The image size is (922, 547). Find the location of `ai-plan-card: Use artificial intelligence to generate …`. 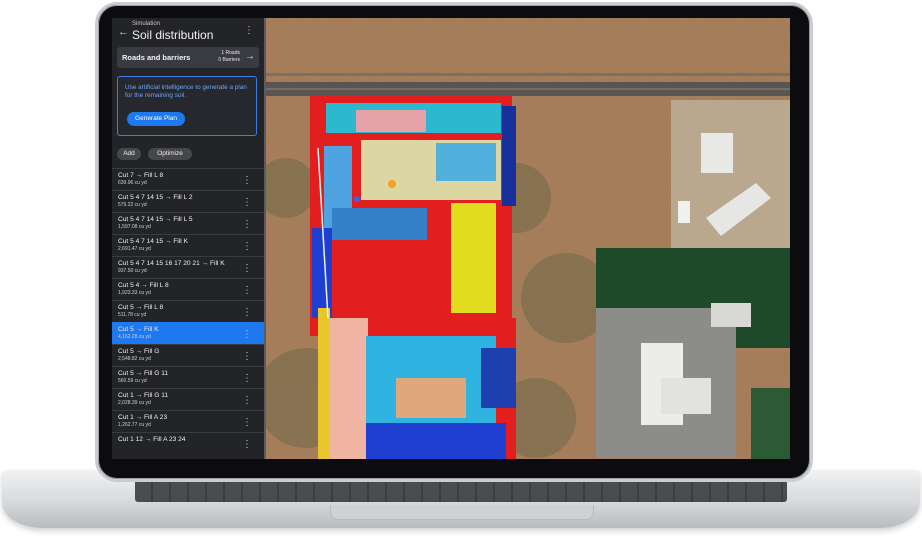

ai-plan-card: Use artificial intelligence to generate … is located at coordinates (187, 106).